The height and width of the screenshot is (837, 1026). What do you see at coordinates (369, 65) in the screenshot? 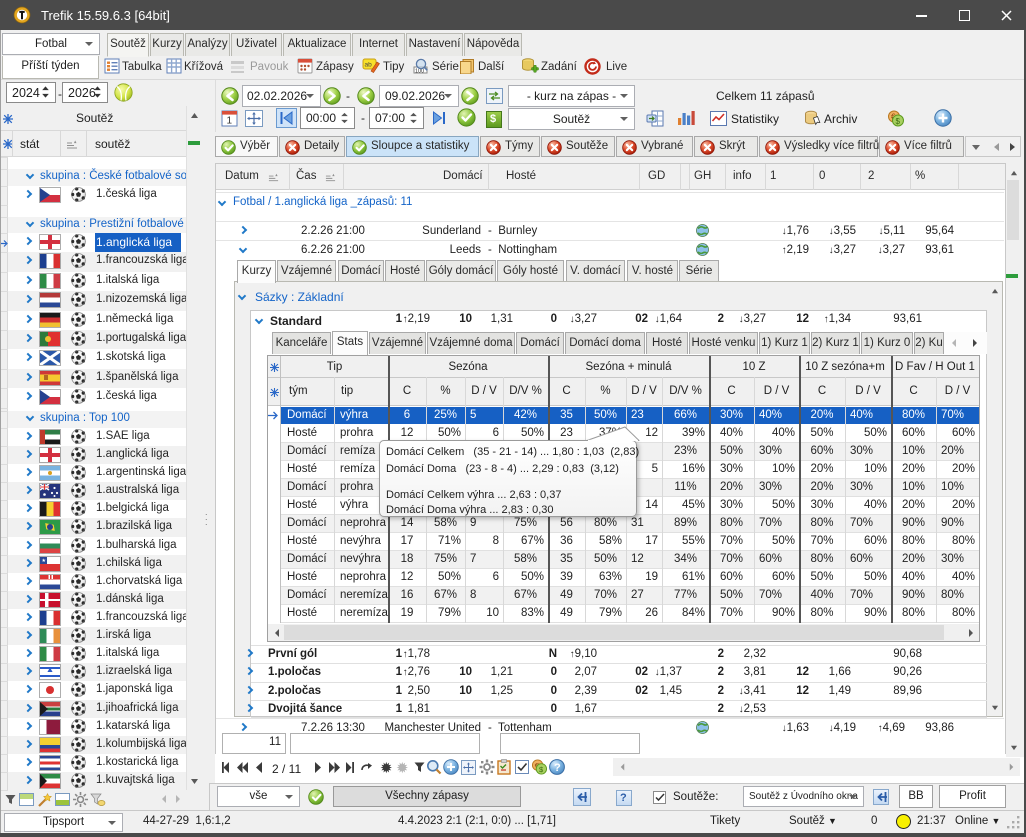
I see `svg-text: ab` at bounding box center [369, 65].